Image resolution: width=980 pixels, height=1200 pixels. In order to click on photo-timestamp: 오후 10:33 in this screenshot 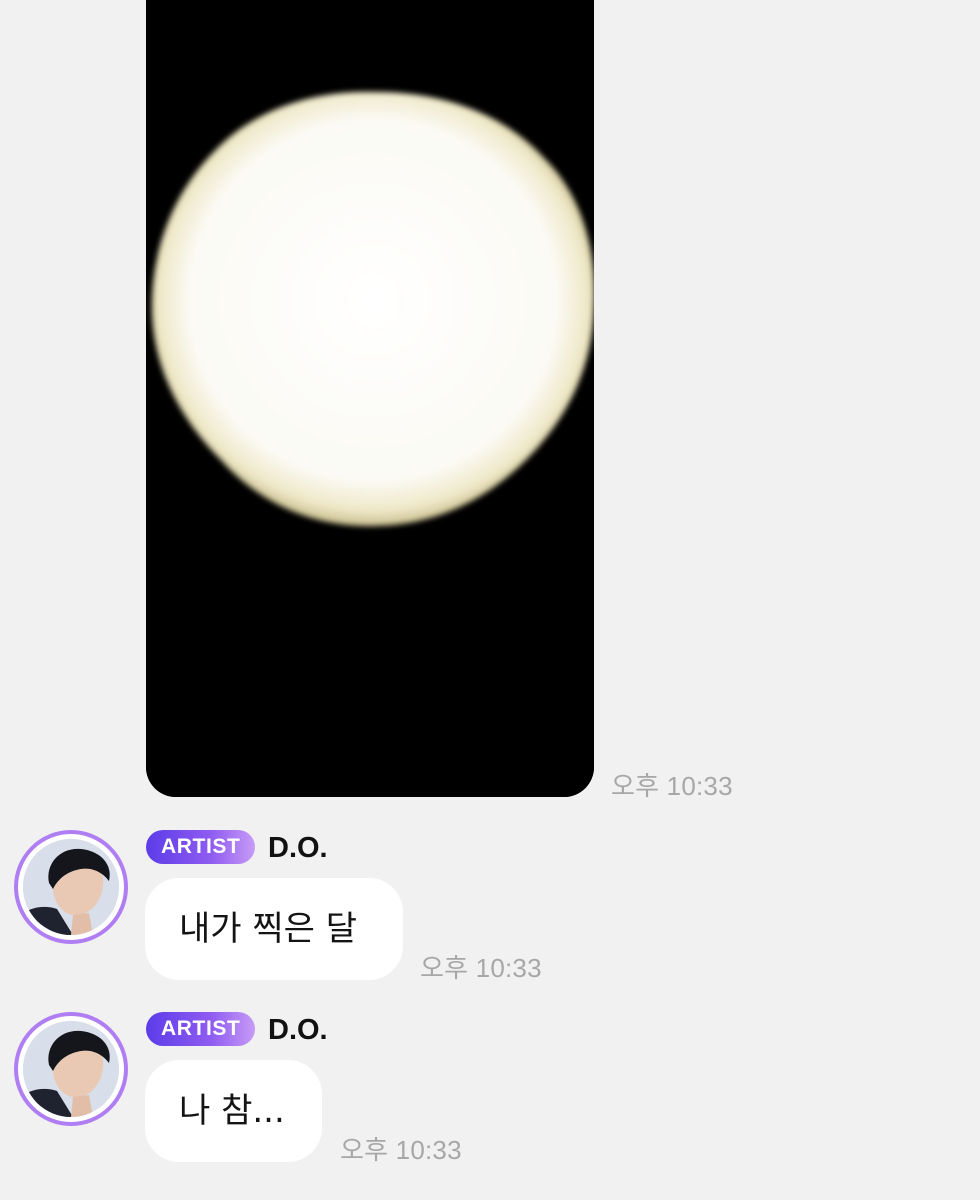, I will do `click(672, 786)`.